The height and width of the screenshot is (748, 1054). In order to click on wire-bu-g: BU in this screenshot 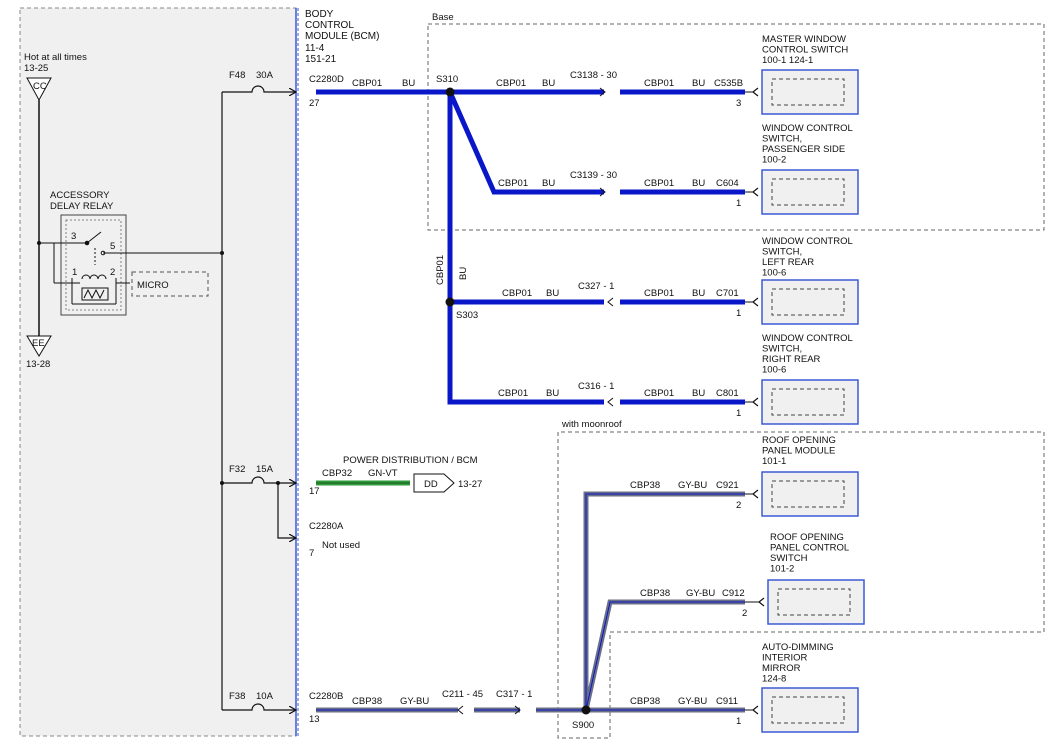, I will do `click(698, 293)`.